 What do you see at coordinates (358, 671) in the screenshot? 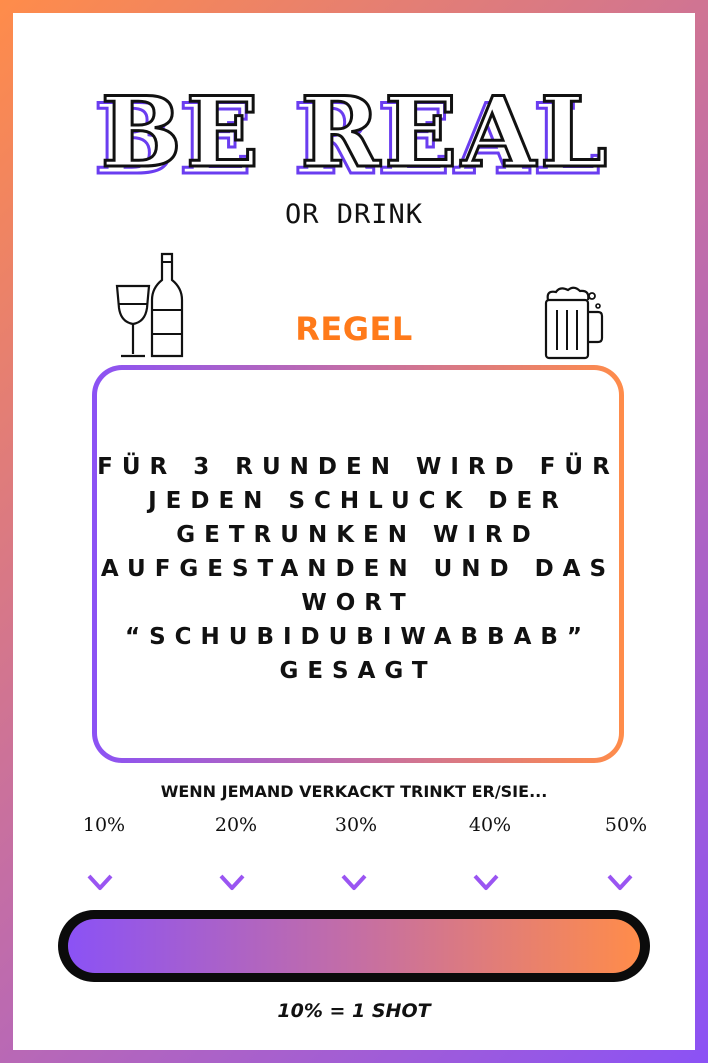
I see `rule-line: gesagt` at bounding box center [358, 671].